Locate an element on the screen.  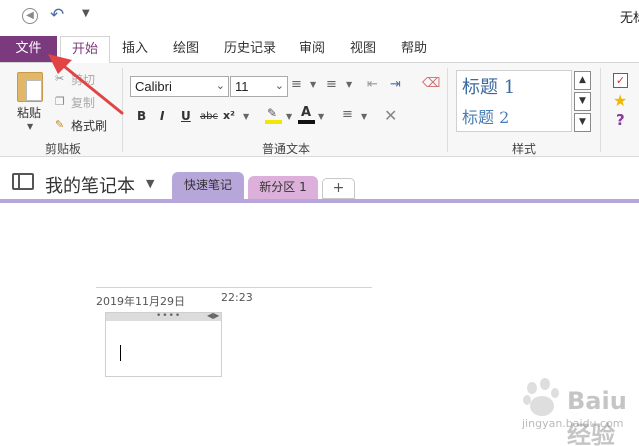
notebook-spine is located at coordinates (19, 181).